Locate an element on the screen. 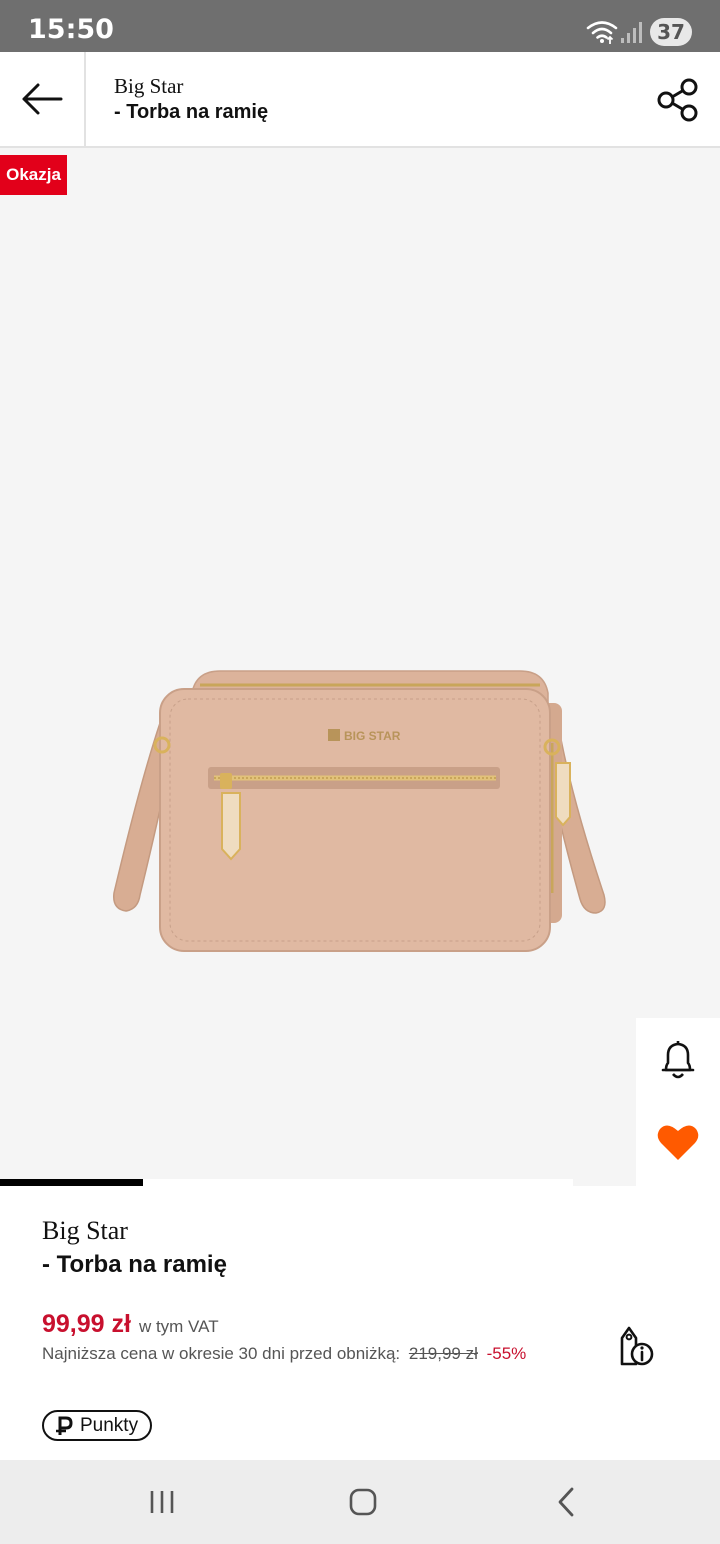  header-brand: Big Star is located at coordinates (149, 86).